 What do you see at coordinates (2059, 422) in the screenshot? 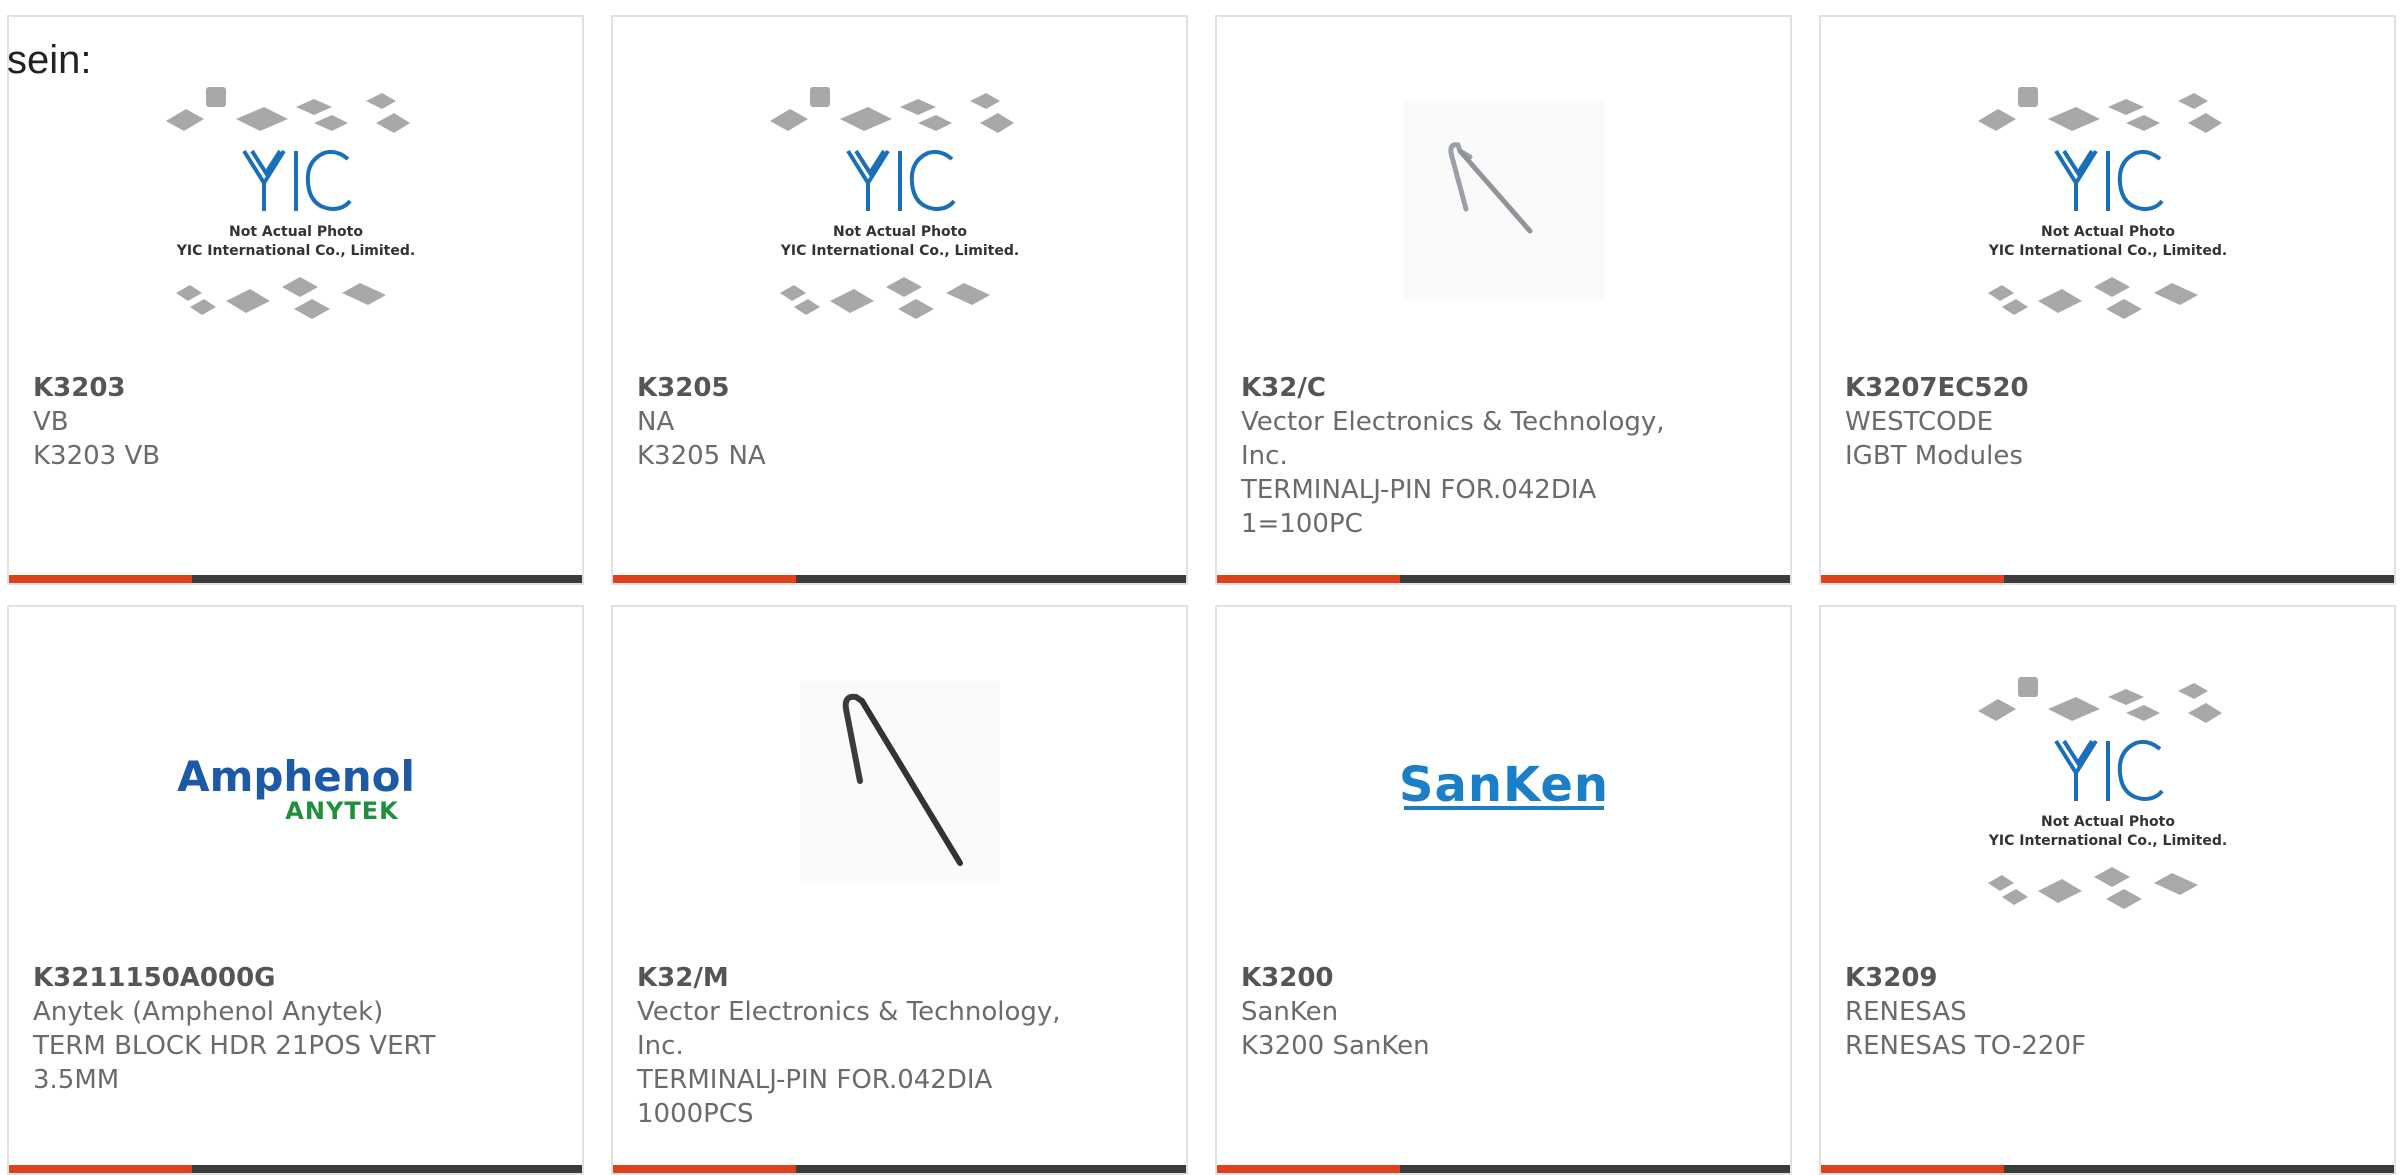
I see `product-info: K3207EC520 WESTCODE IGBT Modules` at bounding box center [2059, 422].